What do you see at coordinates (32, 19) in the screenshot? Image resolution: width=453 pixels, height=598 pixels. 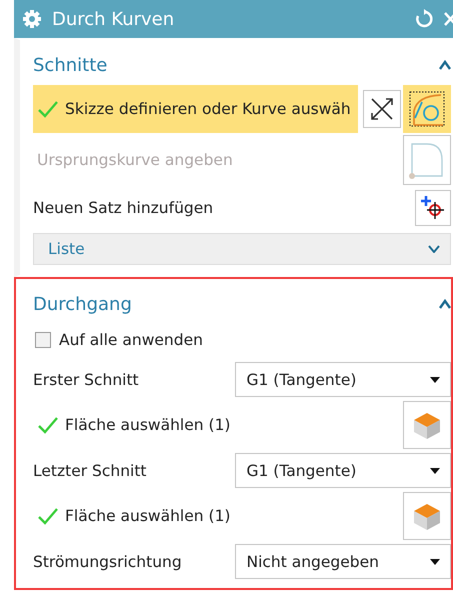 I see `settings-icon` at bounding box center [32, 19].